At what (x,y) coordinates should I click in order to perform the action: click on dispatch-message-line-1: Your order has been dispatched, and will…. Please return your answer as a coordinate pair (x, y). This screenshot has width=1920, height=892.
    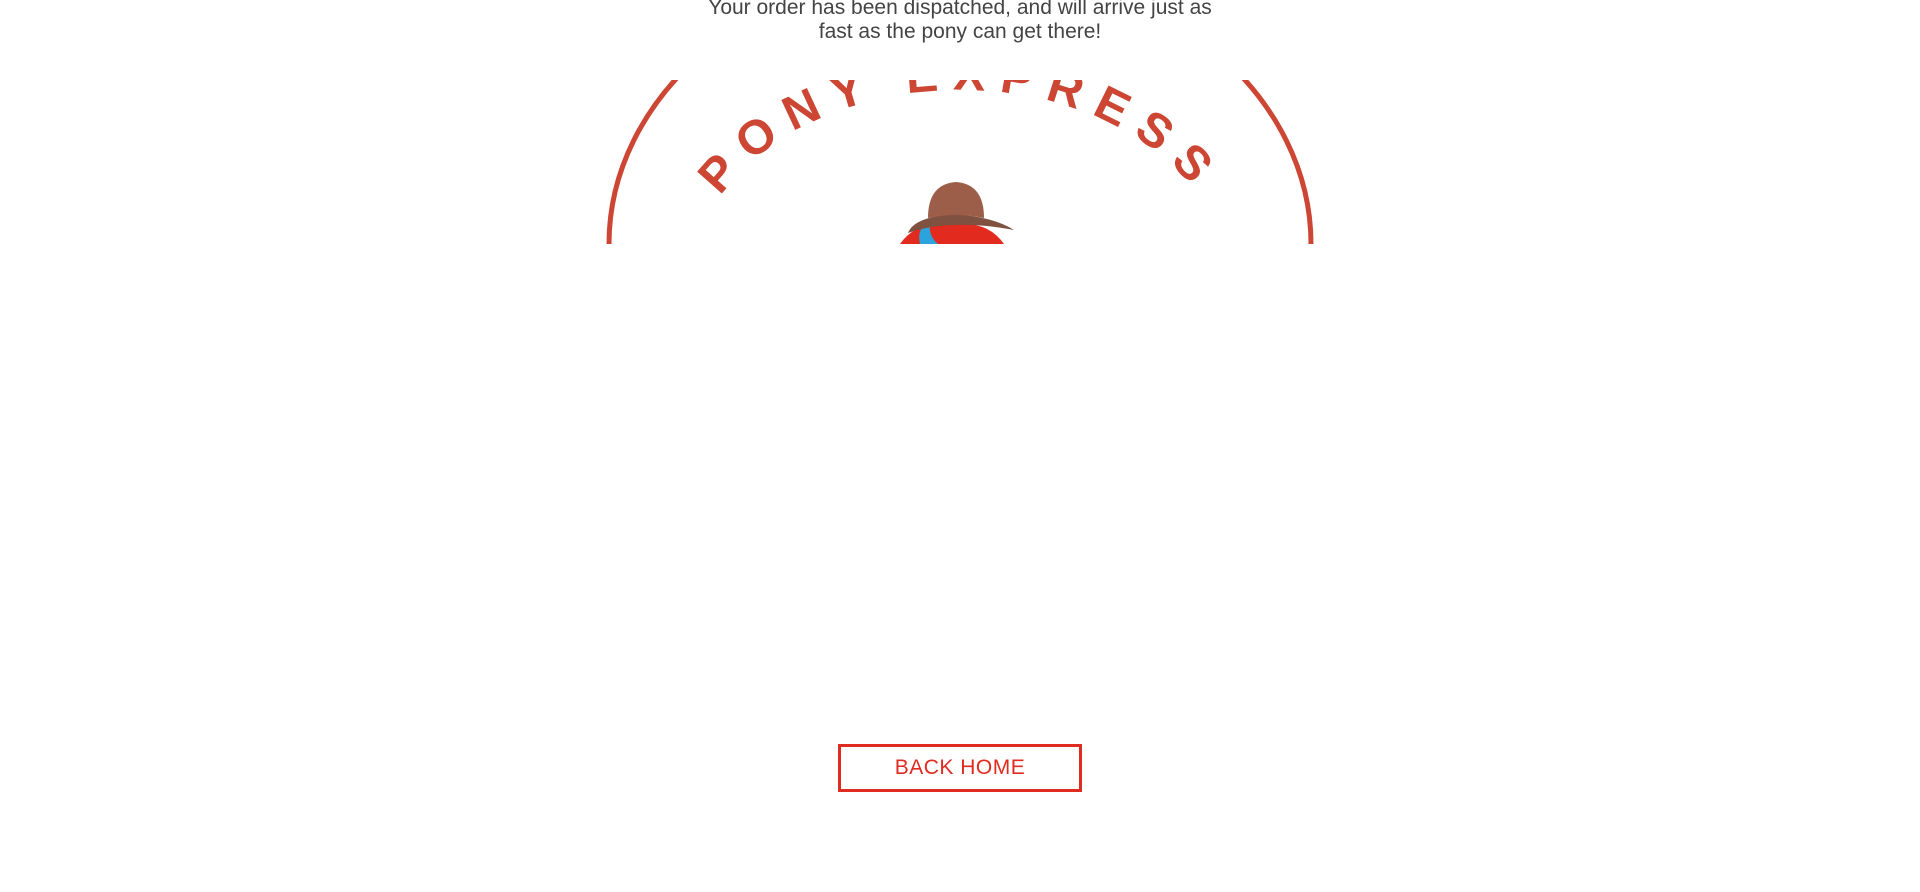
    Looking at the image, I should click on (960, 9).